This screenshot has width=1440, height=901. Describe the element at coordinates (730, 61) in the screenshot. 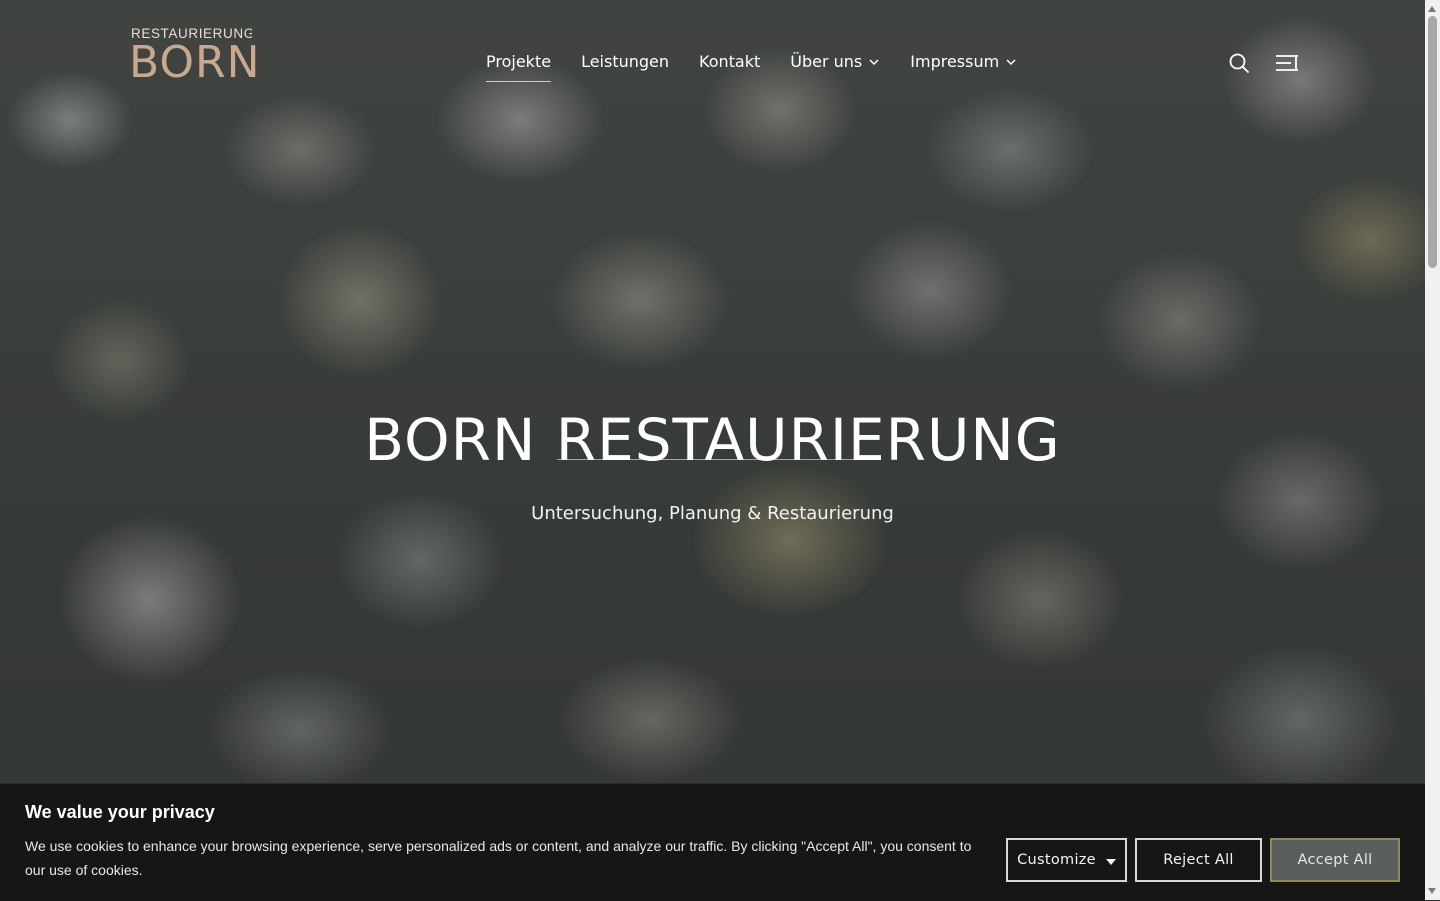

I see `nav-item-label: Kontakt` at that location.